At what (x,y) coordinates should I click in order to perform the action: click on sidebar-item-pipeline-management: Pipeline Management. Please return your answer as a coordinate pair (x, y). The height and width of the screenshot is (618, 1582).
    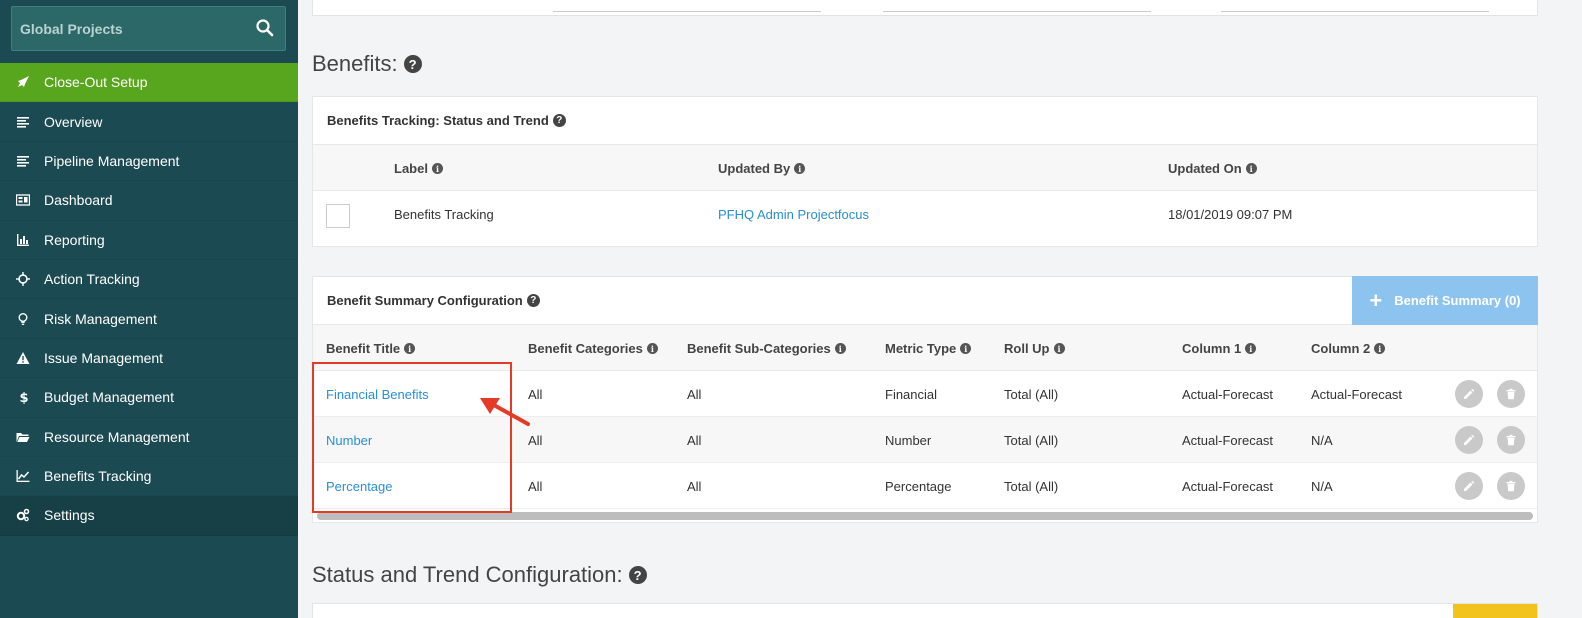
    Looking at the image, I should click on (149, 162).